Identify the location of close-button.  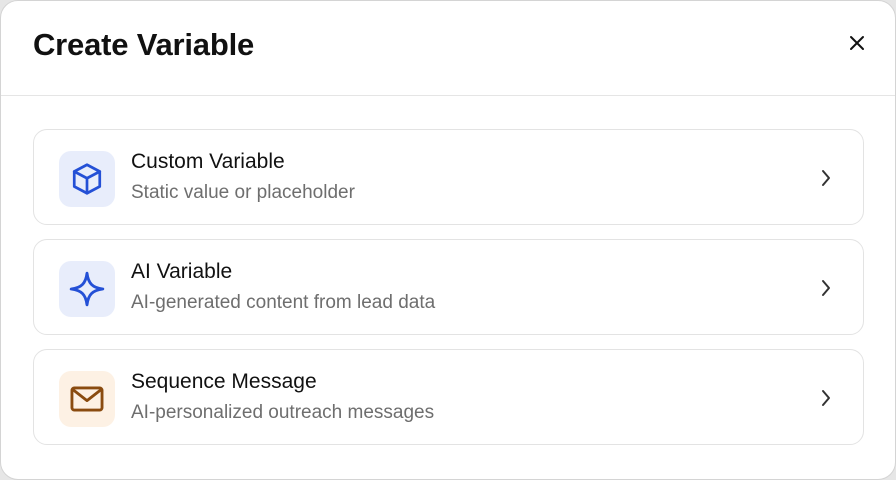
(857, 43).